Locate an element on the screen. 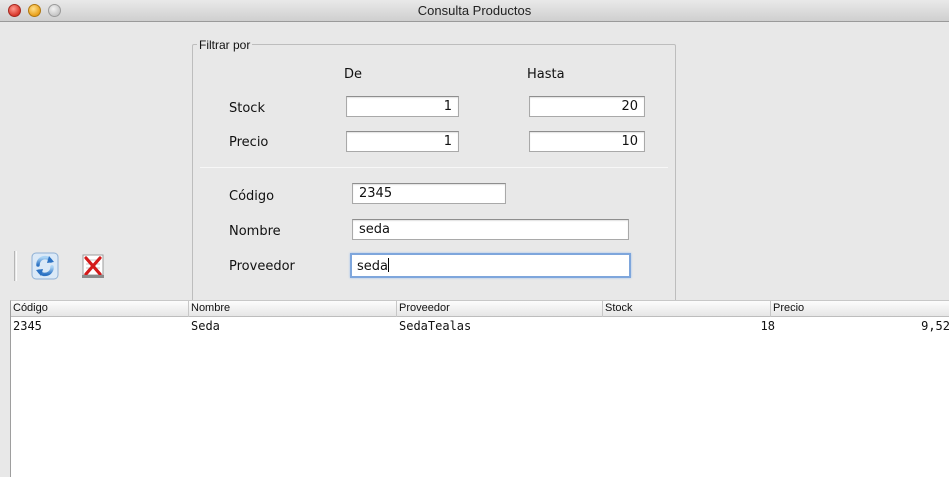 This screenshot has width=949, height=477. refresh-icon is located at coordinates (45, 266).